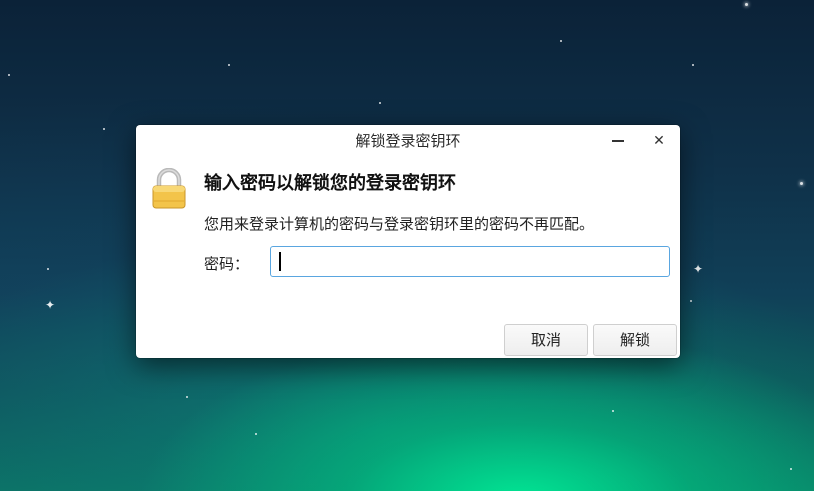 This screenshot has width=814, height=491. I want to click on text-caret, so click(280, 261).